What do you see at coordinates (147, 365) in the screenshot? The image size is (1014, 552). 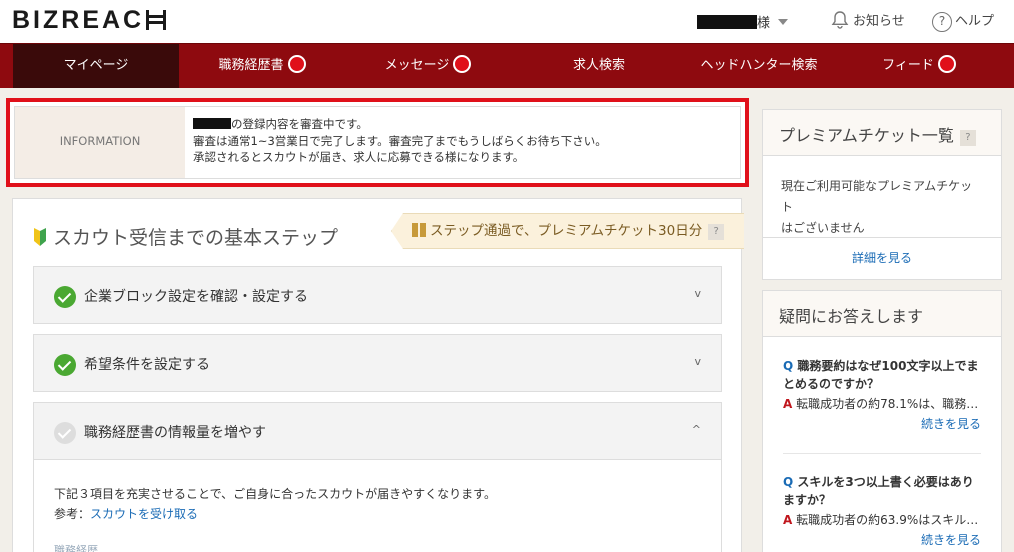 I see `step-label: 希望条件を設定する` at bounding box center [147, 365].